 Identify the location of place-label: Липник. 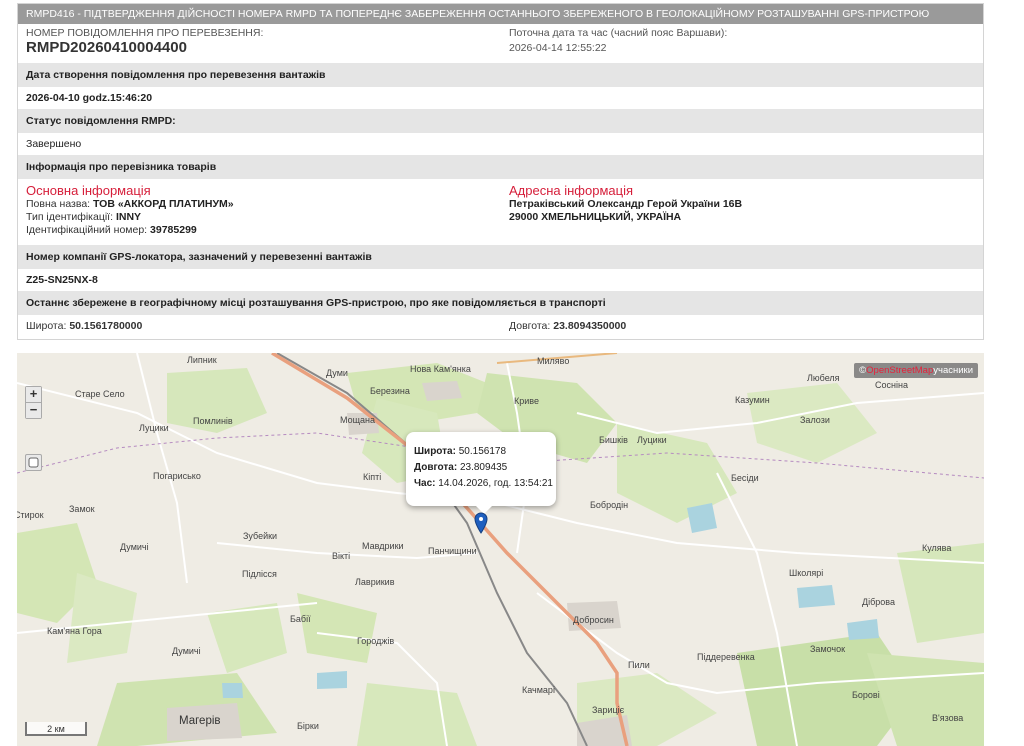
(202, 360).